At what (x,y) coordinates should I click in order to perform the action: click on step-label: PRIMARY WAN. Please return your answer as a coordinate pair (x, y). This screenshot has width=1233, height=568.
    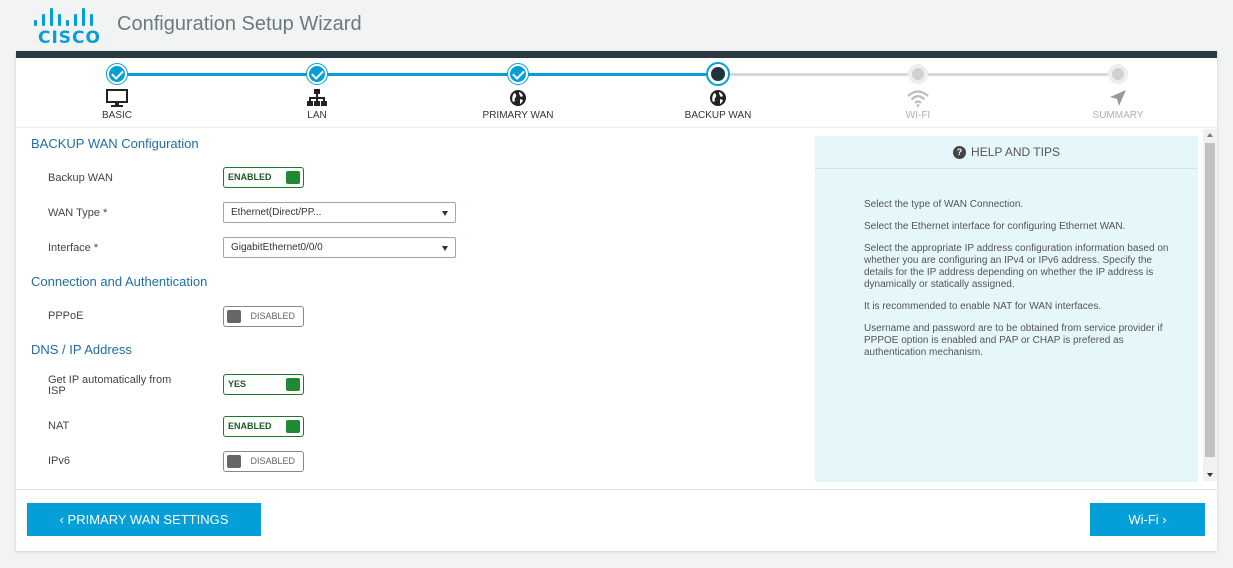
    Looking at the image, I should click on (518, 115).